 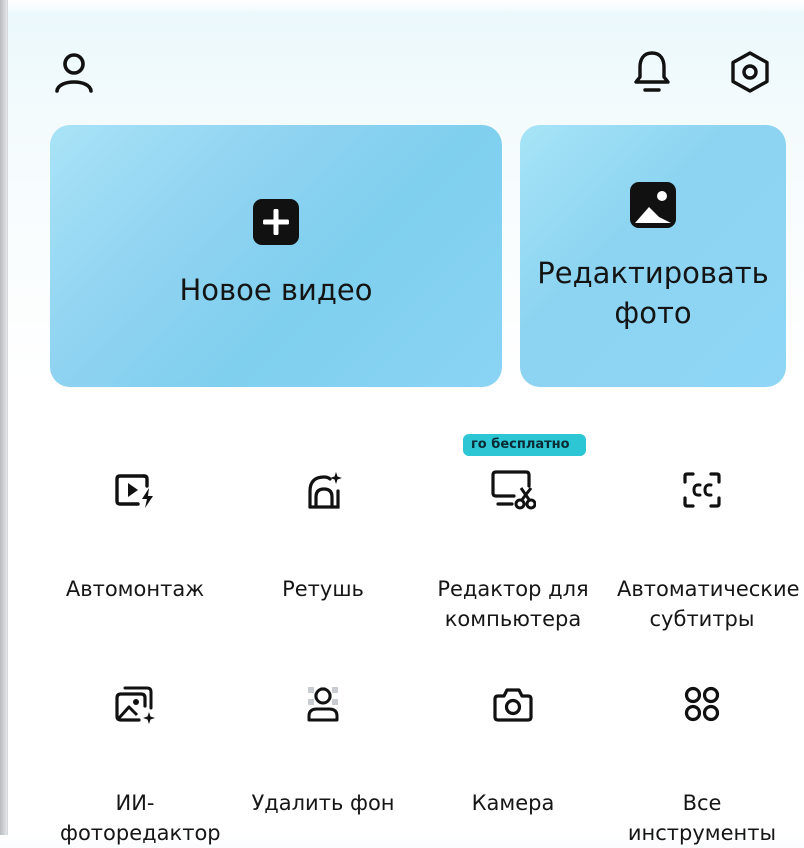 What do you see at coordinates (513, 550) in the screenshot?
I see `tool-desktop-editor: Редактор для компьютера` at bounding box center [513, 550].